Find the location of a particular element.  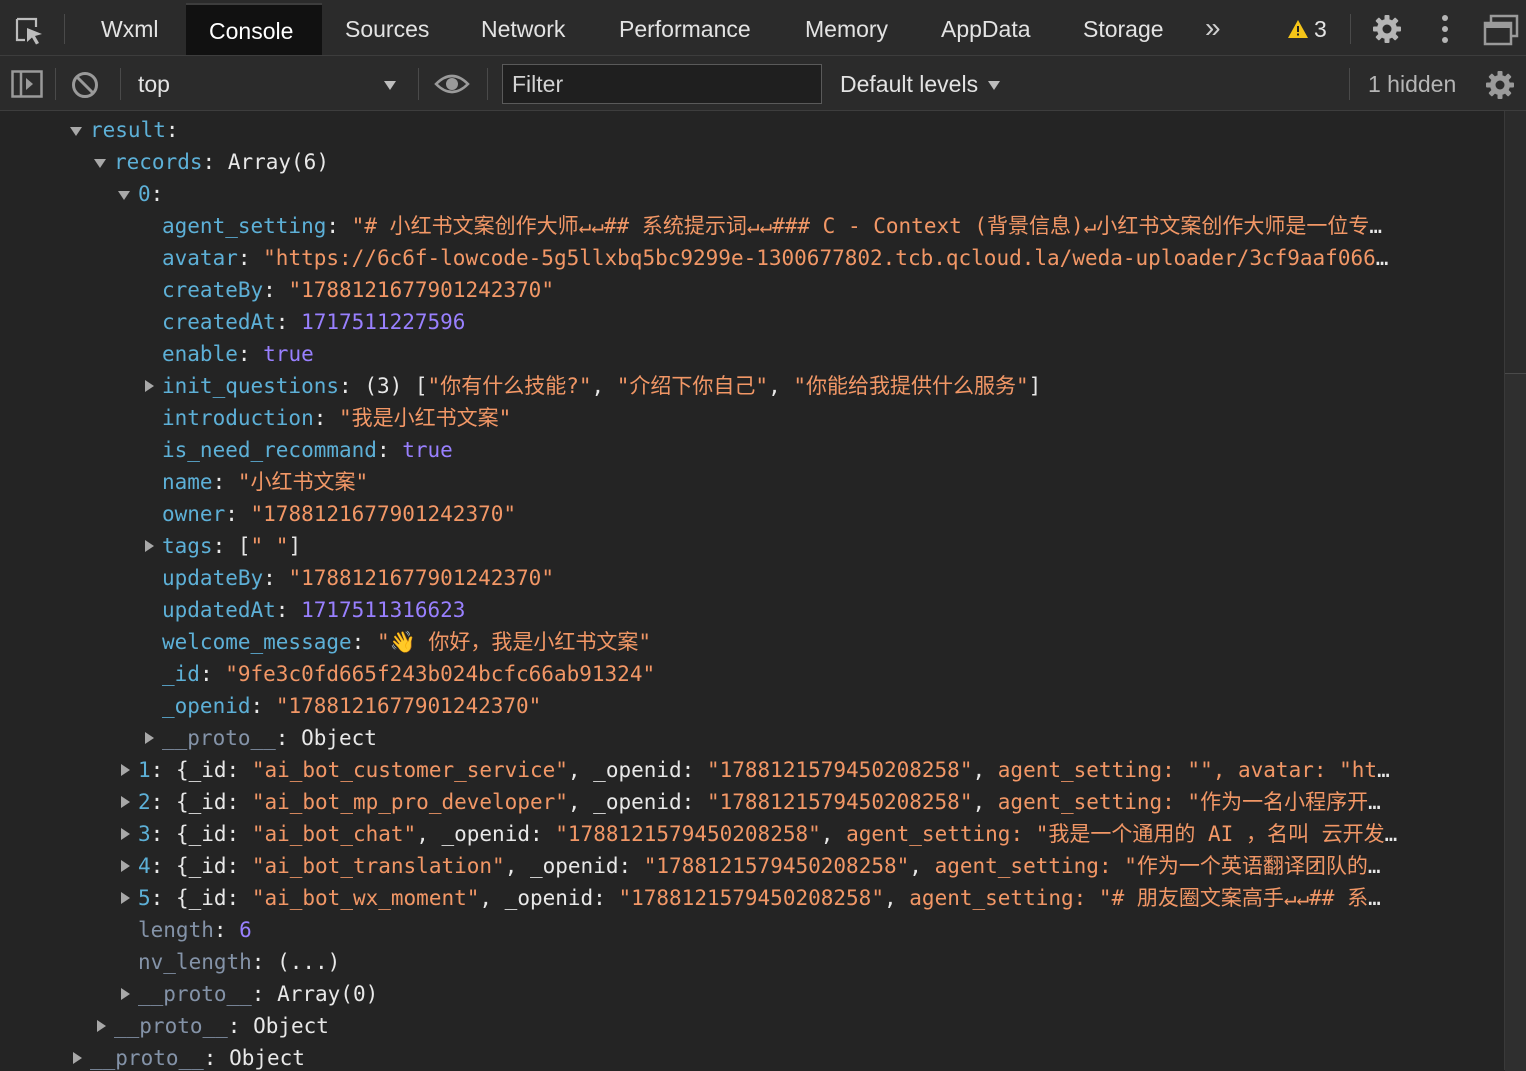

array-index: 1 is located at coordinates (144, 770).